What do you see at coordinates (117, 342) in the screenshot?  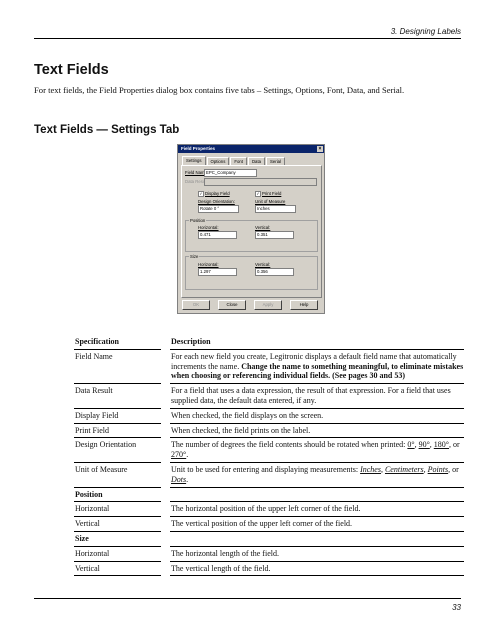 I see `spec-column-header: Specification` at bounding box center [117, 342].